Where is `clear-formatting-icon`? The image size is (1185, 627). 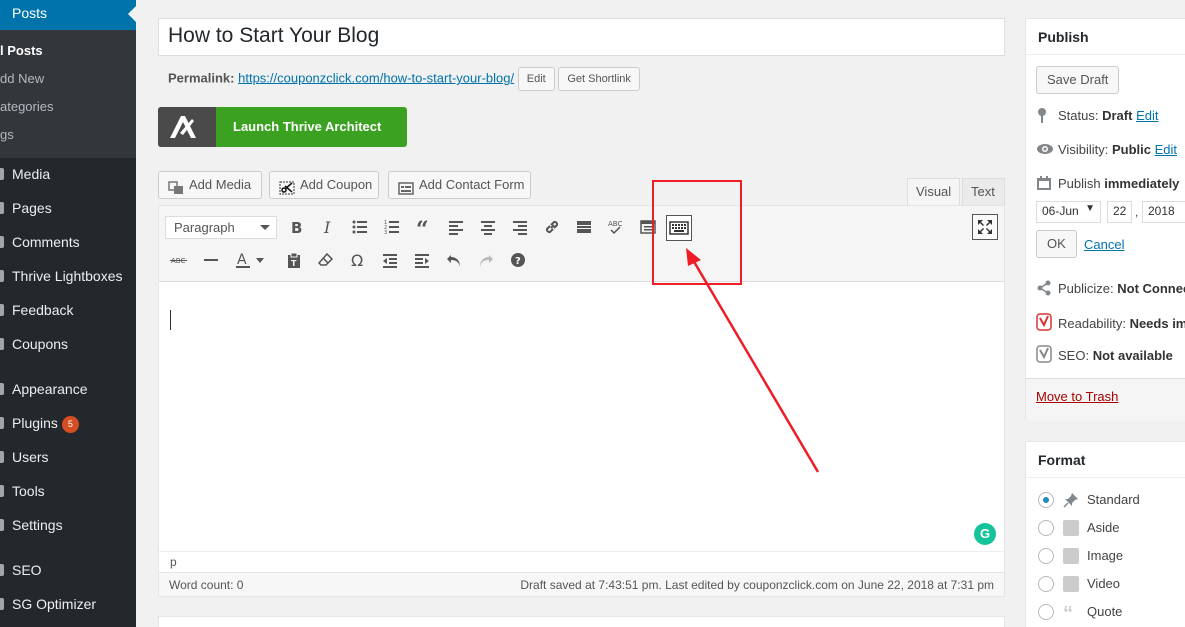 clear-formatting-icon is located at coordinates (326, 260).